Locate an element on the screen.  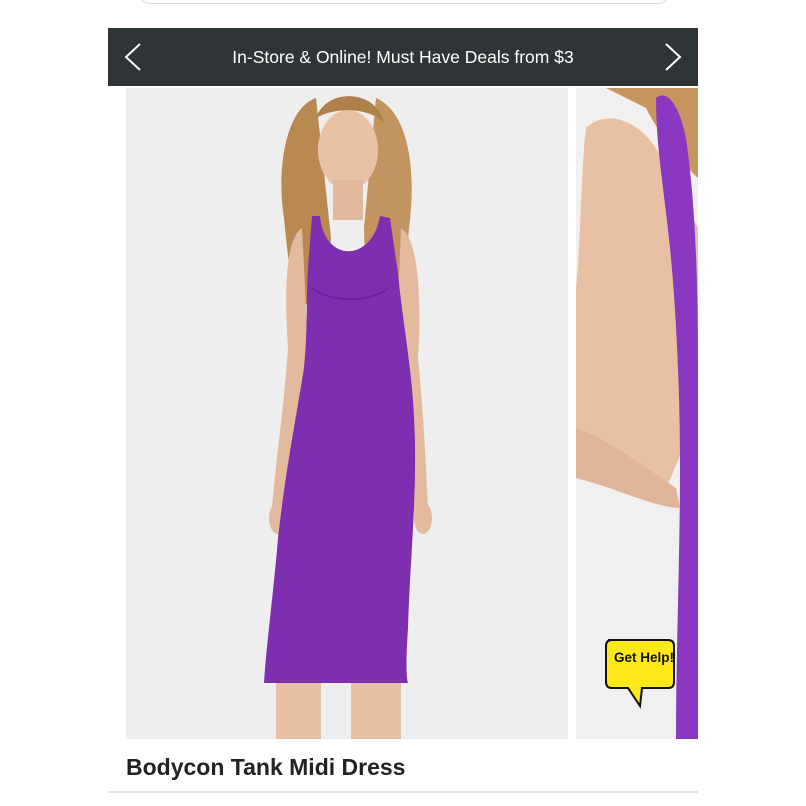
product-title: Bodycon Tank Midi Dress is located at coordinates (266, 767).